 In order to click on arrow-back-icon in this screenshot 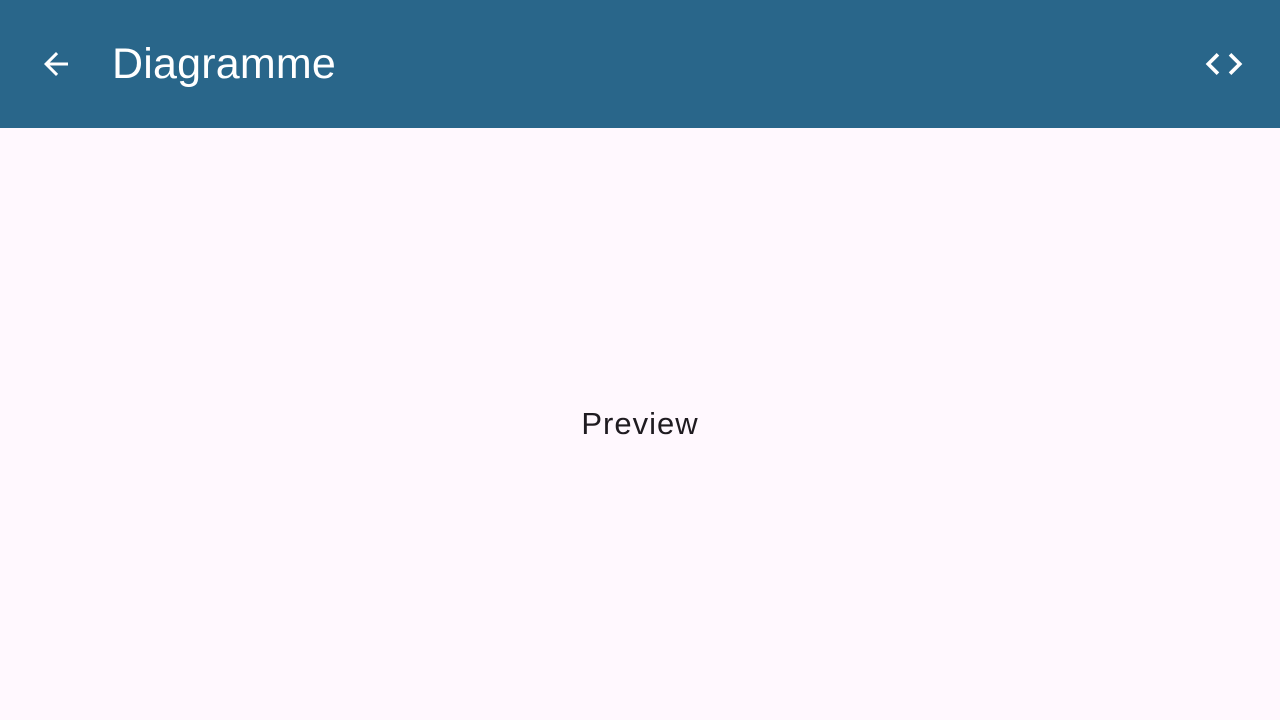, I will do `click(56, 64)`.